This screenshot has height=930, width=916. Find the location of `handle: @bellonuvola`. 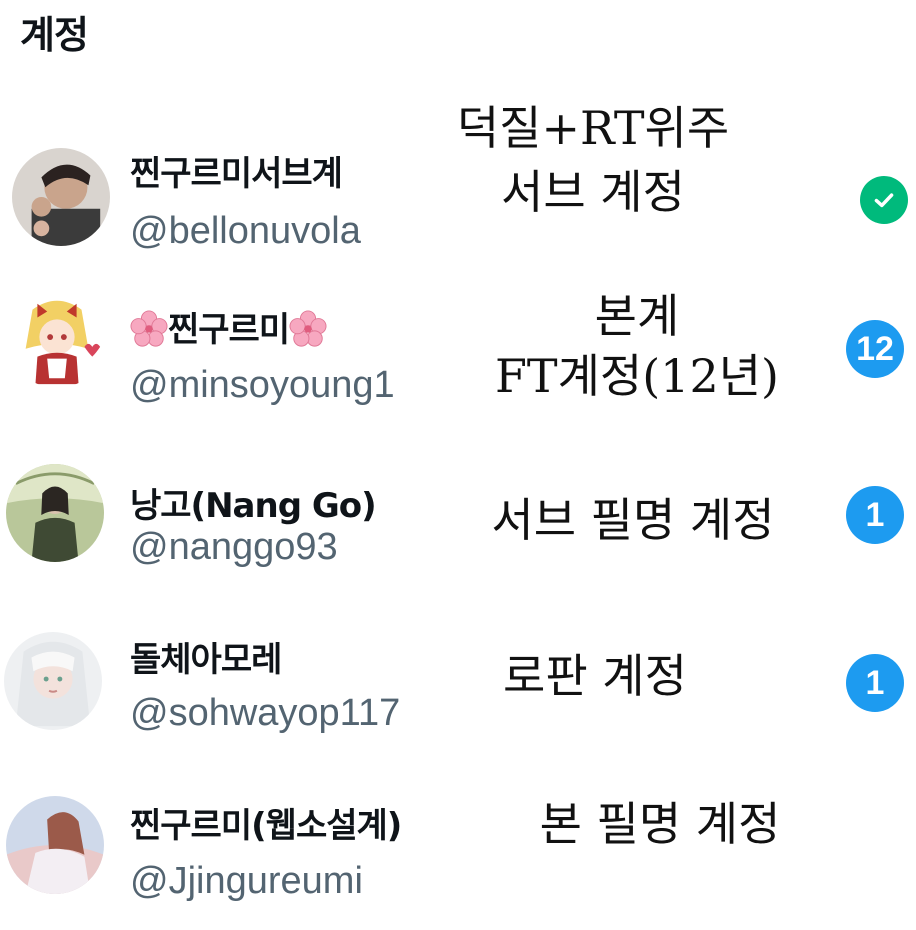

handle: @bellonuvola is located at coordinates (245, 231).